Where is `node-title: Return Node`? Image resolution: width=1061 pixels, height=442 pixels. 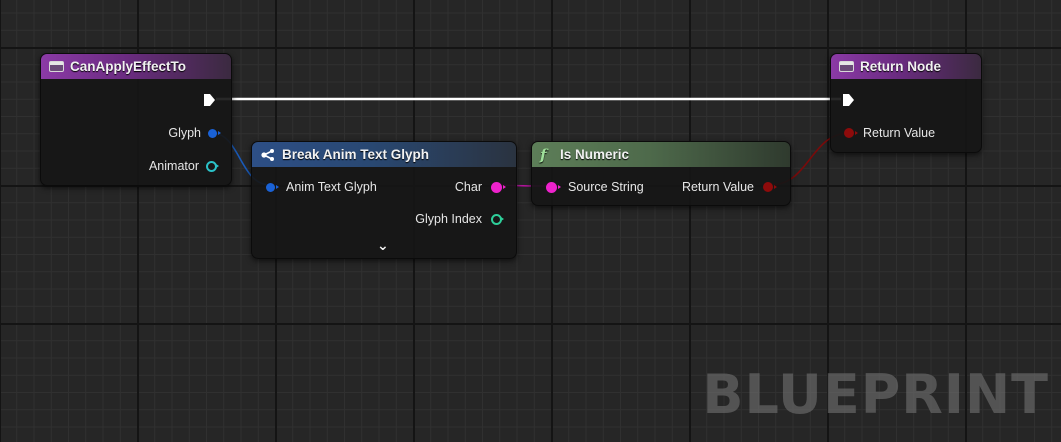
node-title: Return Node is located at coordinates (900, 66).